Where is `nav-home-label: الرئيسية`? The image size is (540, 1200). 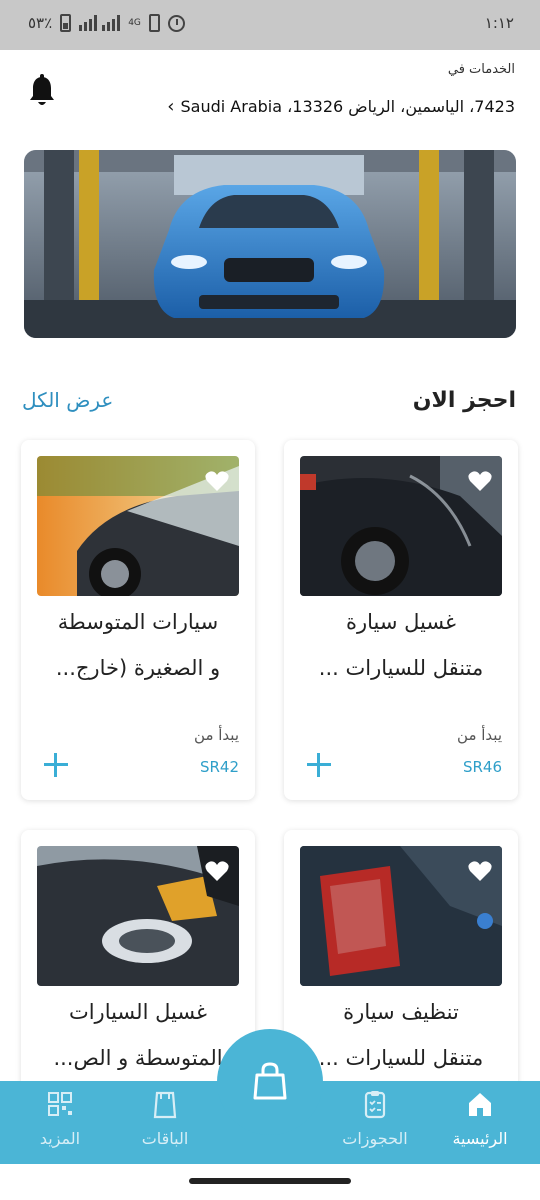
nav-home-label: الرئيسية is located at coordinates (480, 1138).